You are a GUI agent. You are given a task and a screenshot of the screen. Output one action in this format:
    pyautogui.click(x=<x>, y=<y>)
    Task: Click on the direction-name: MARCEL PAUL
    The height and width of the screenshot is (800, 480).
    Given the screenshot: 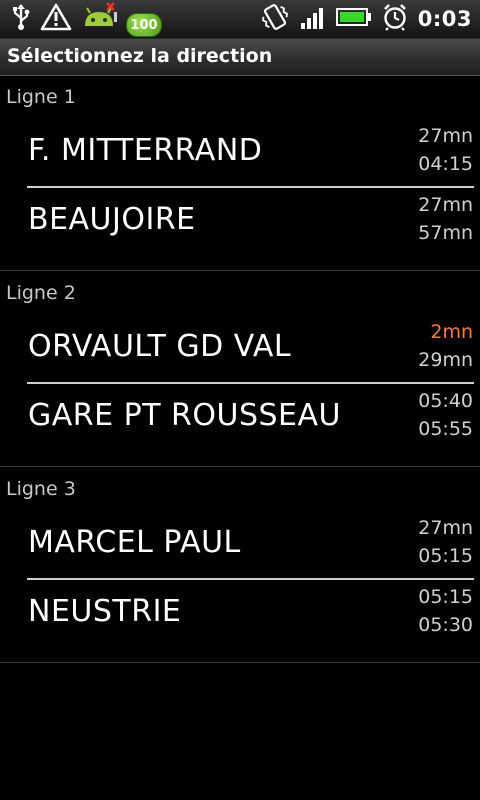 What is the action you would take?
    pyautogui.click(x=134, y=542)
    